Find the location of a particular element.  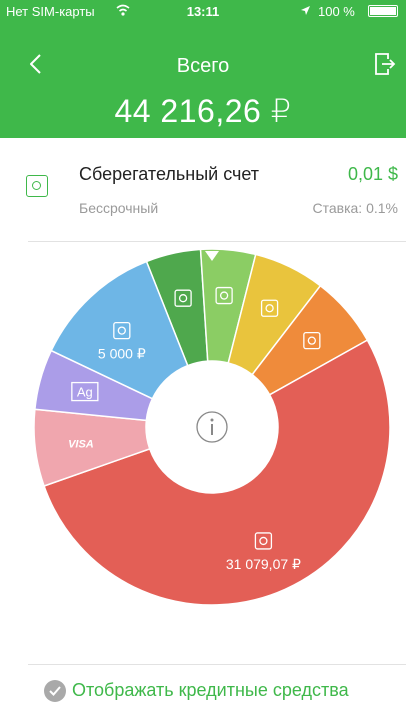

svg-text: VISA is located at coordinates (81, 445).